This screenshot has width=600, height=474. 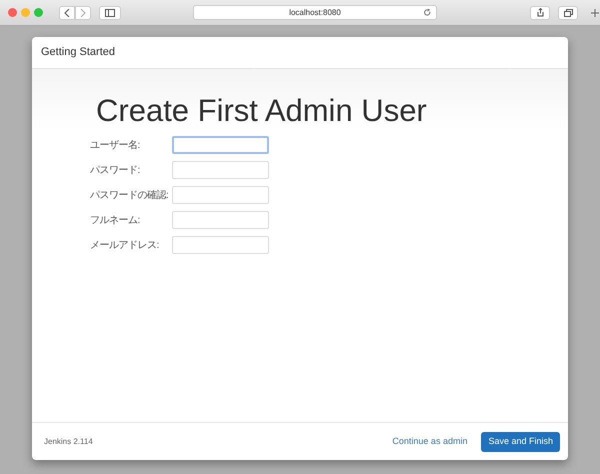 What do you see at coordinates (38, 12) in the screenshot?
I see `maximize-icon` at bounding box center [38, 12].